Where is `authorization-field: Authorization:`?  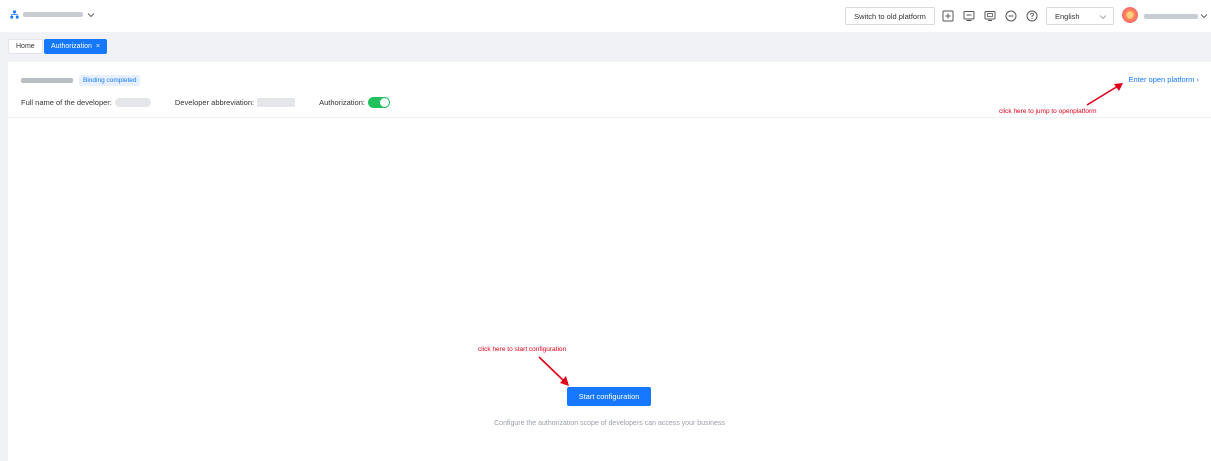
authorization-field: Authorization: is located at coordinates (354, 102).